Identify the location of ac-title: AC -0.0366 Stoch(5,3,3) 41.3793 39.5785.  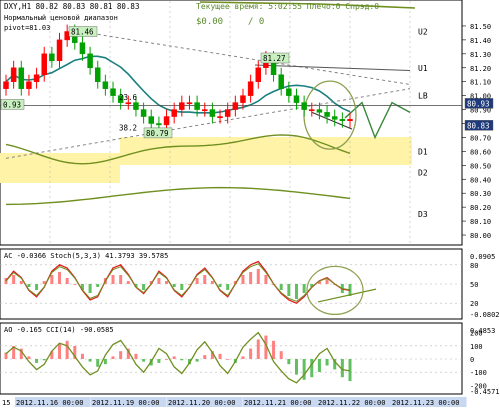
(86, 256).